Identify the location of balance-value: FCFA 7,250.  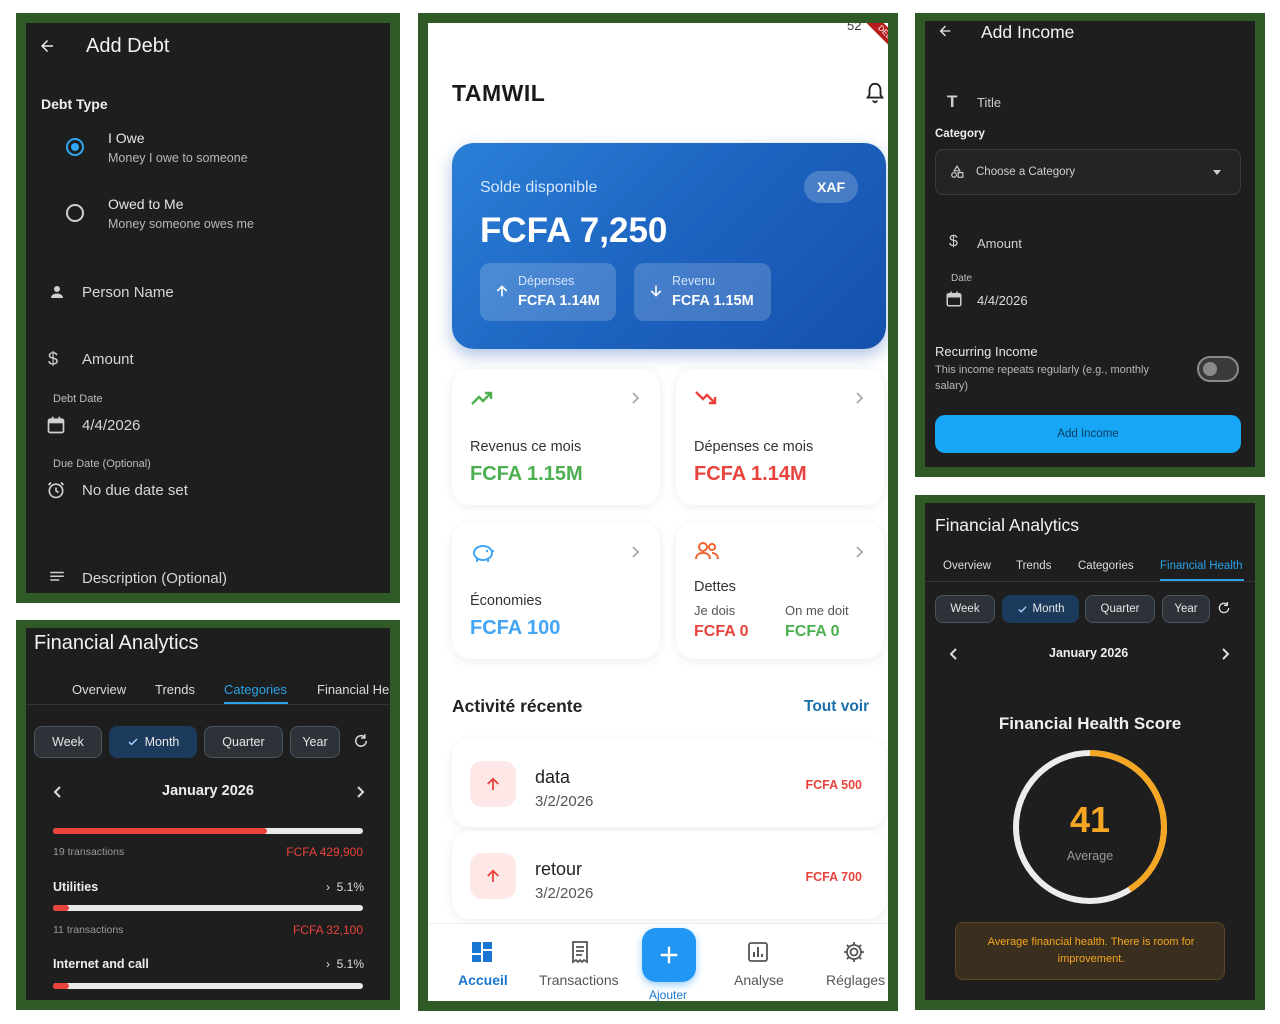
(574, 230).